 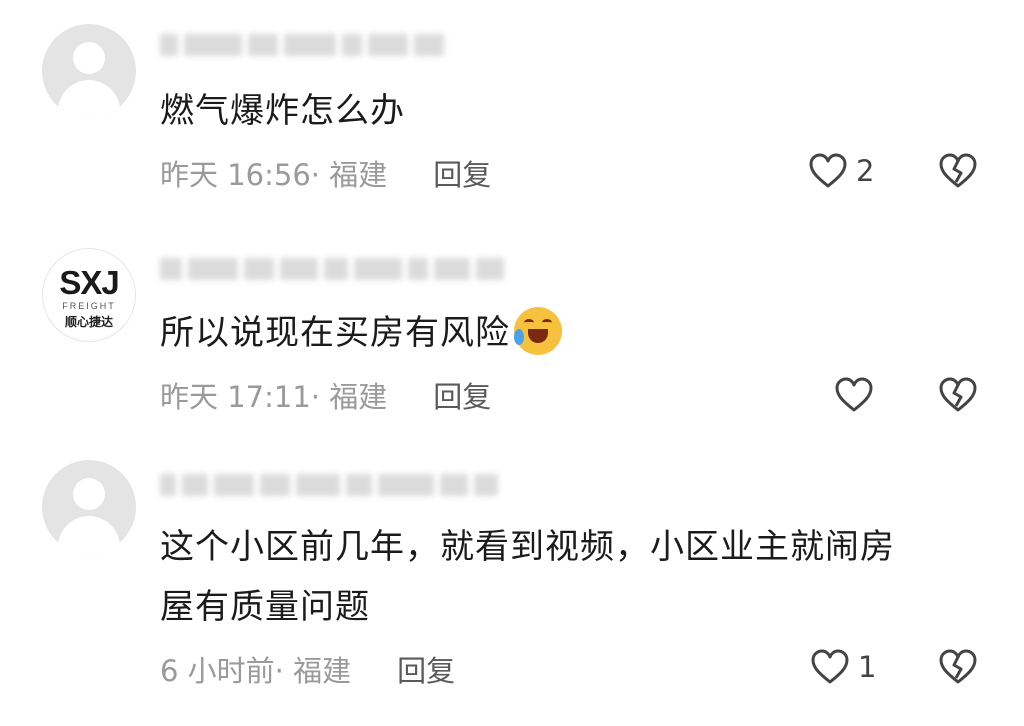 I want to click on comment-meta: 昨天 16:56 · 福建 回复, so click(x=325, y=173).